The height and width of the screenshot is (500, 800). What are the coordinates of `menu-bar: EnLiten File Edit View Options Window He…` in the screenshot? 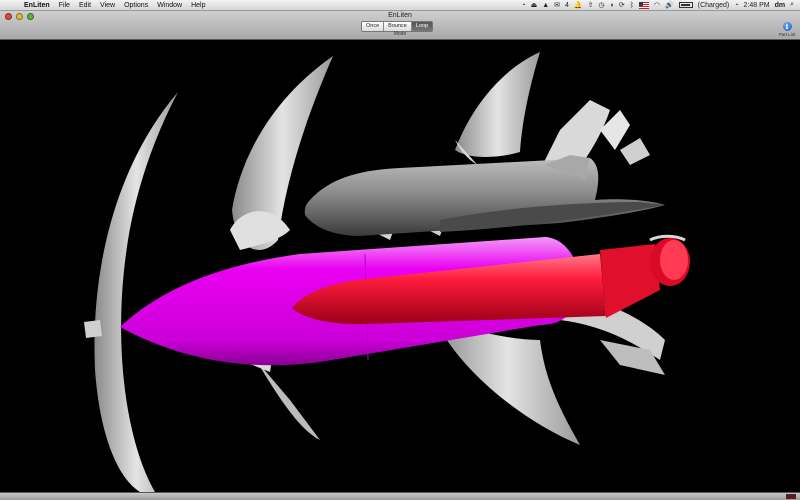 It's located at (400, 5).